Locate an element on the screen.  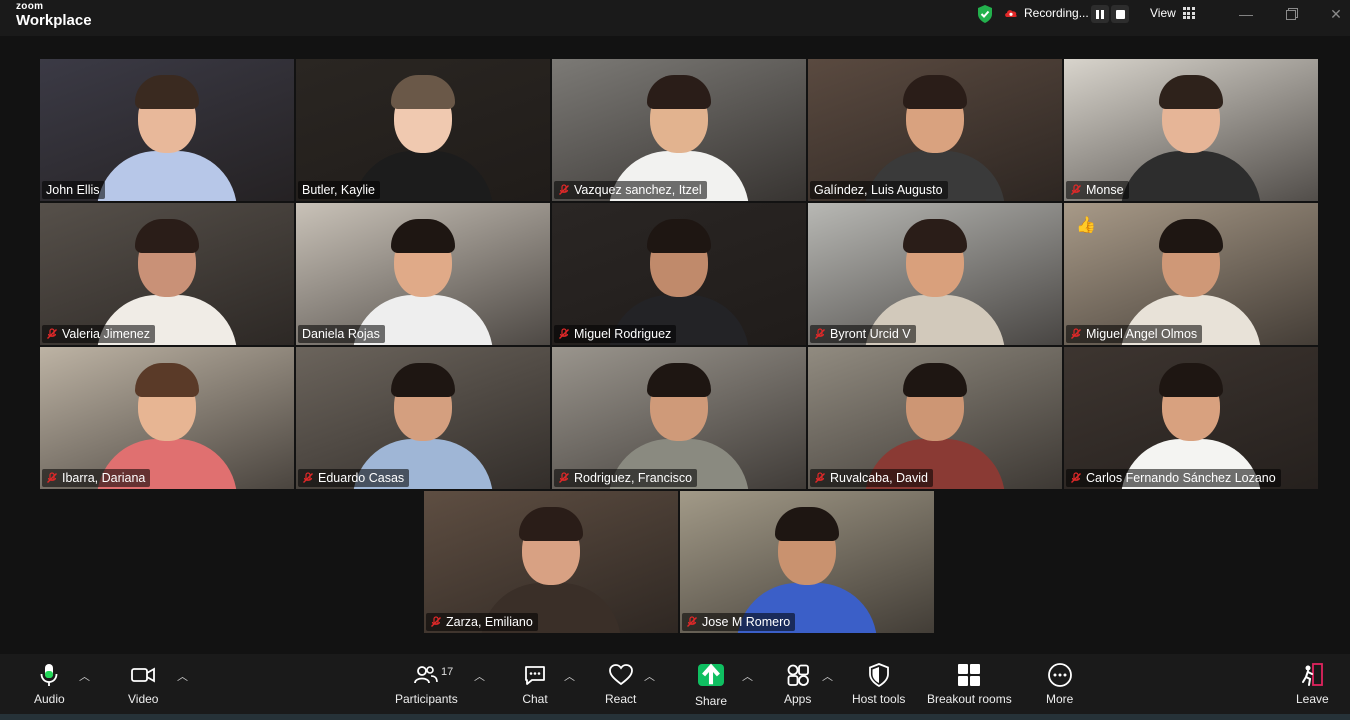
audio-options-chevron-up-icon: ︿ is located at coordinates (84, 676).